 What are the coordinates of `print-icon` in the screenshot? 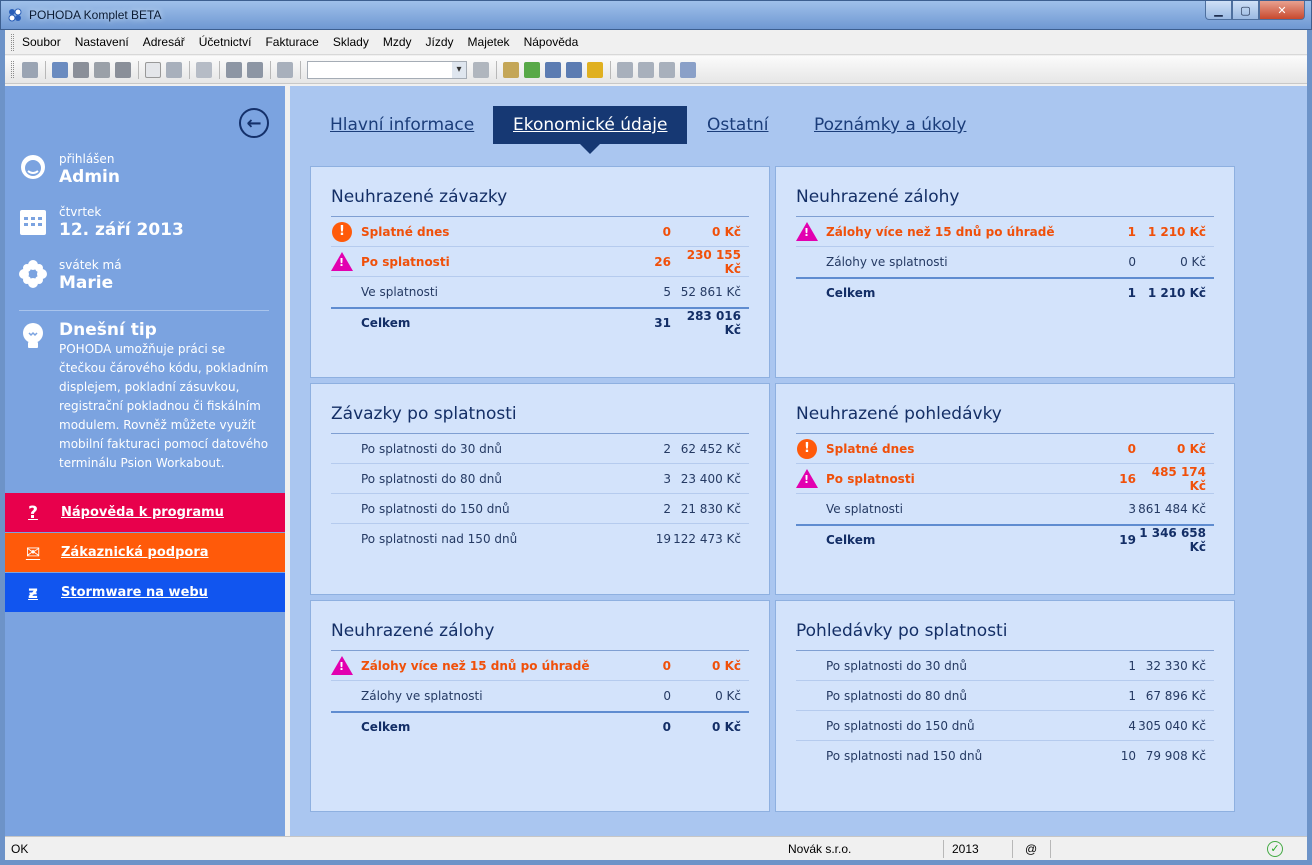 It's located at (81, 69).